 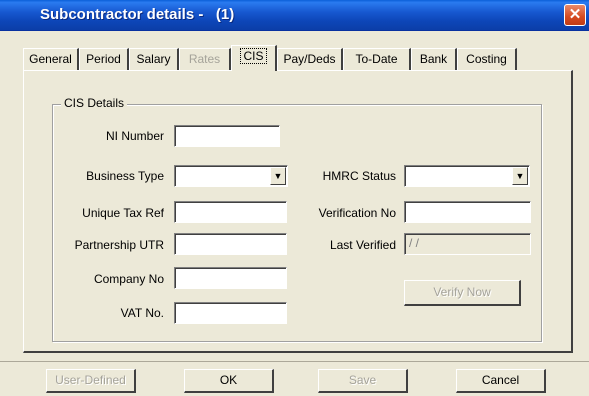 What do you see at coordinates (134, 136) in the screenshot?
I see `ni-number-label: NI Number` at bounding box center [134, 136].